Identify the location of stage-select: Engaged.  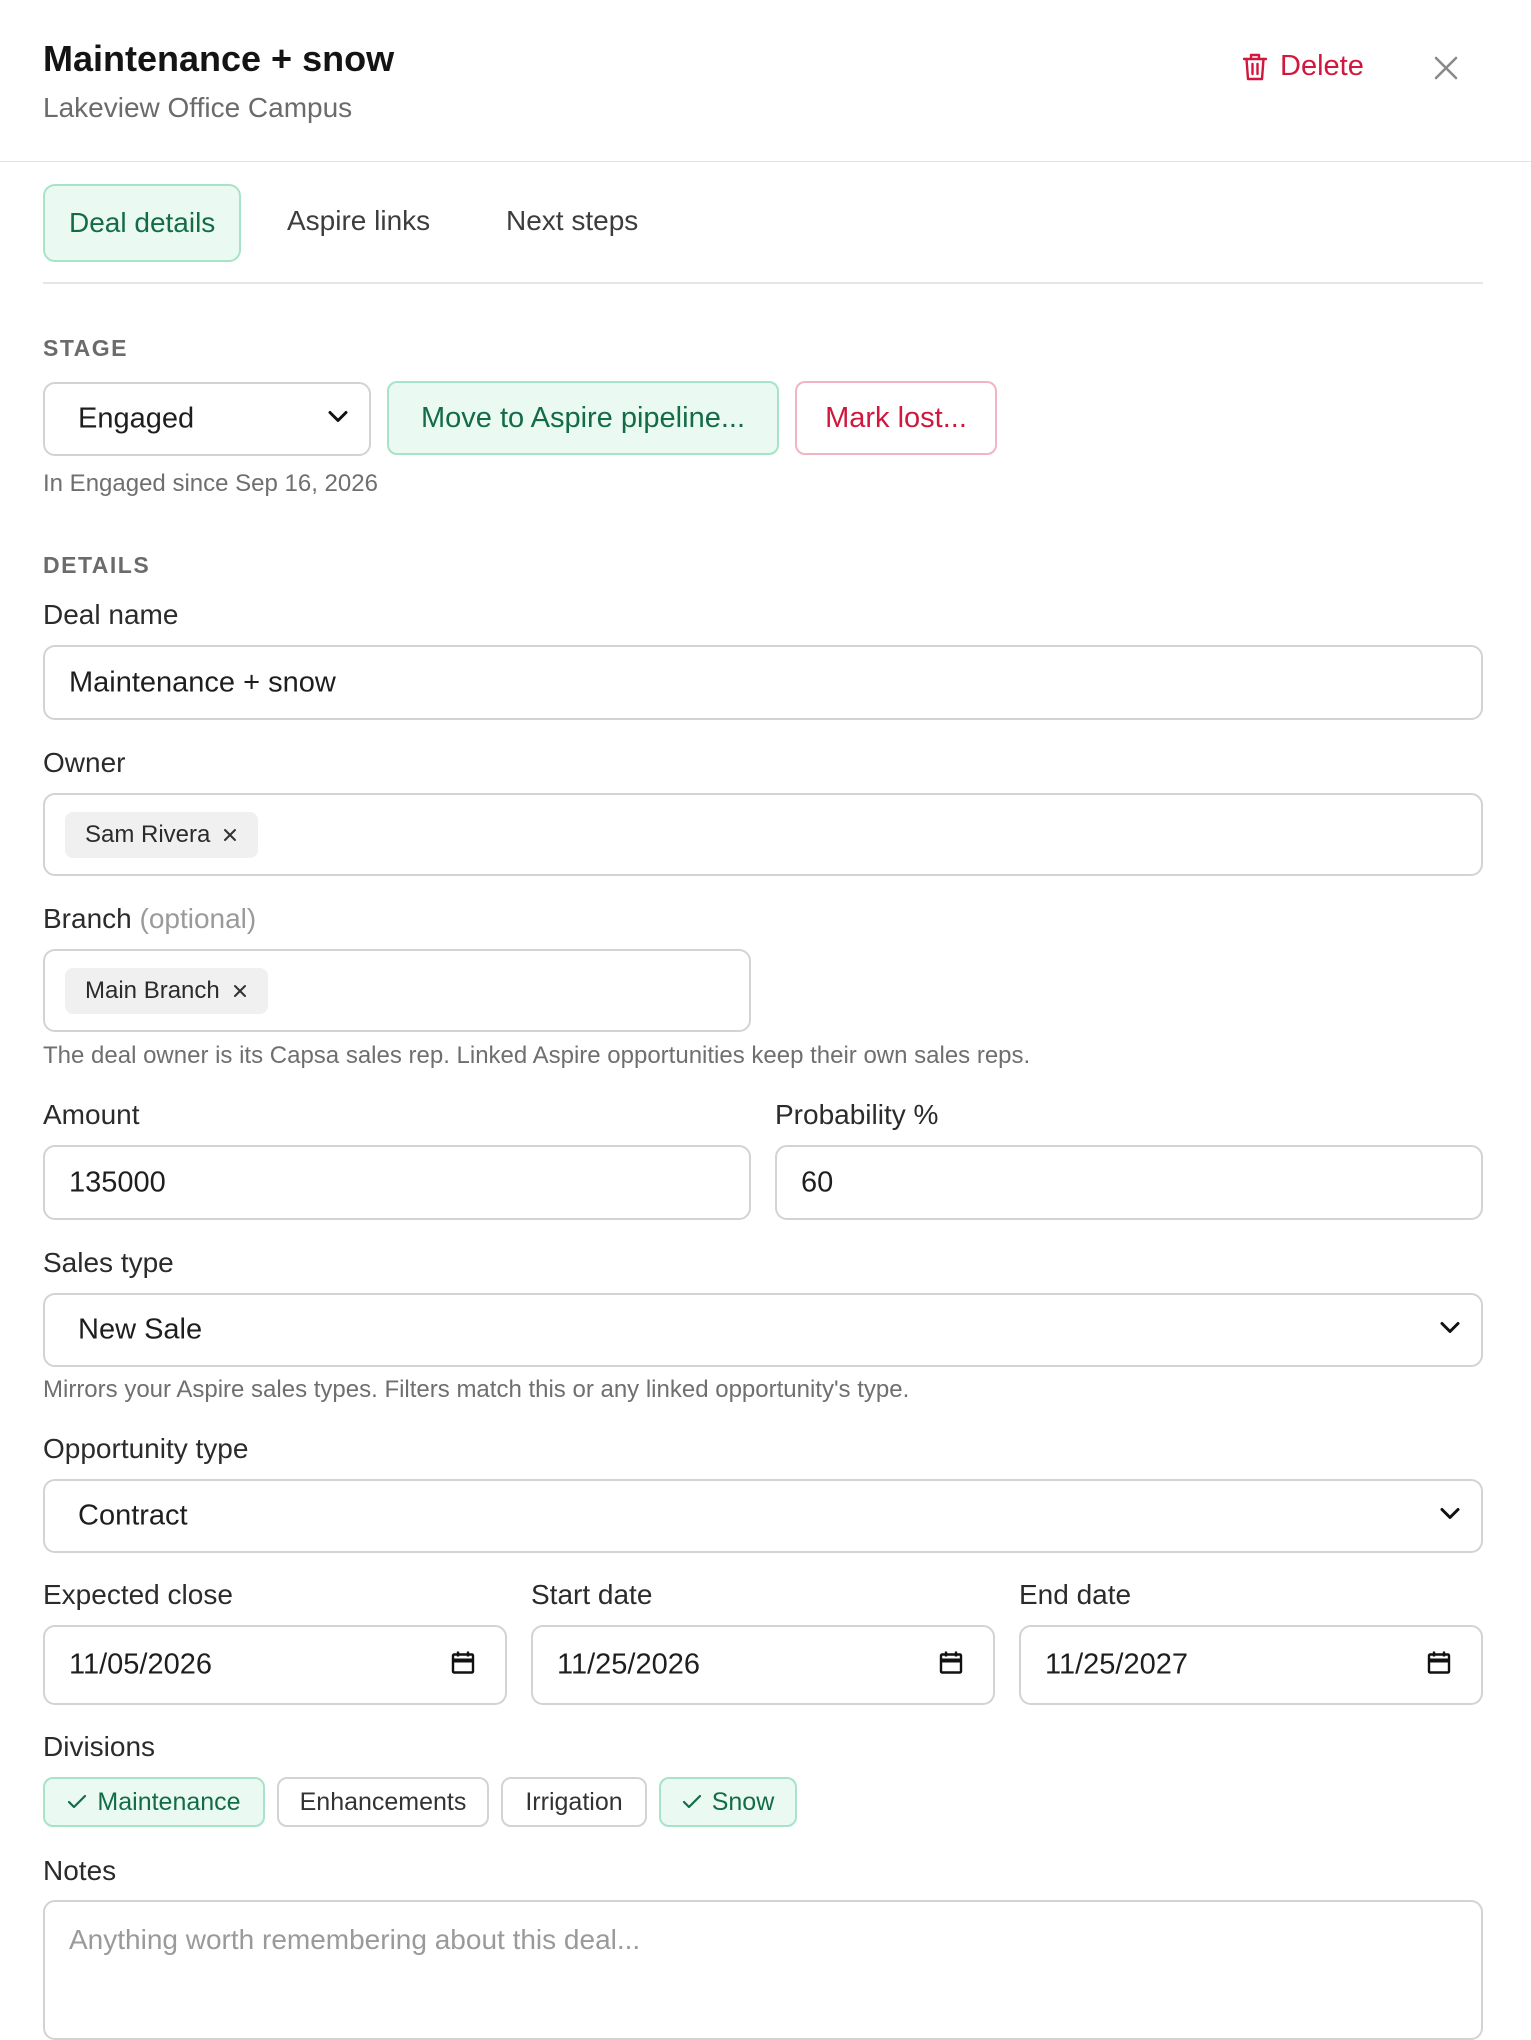
(207, 419).